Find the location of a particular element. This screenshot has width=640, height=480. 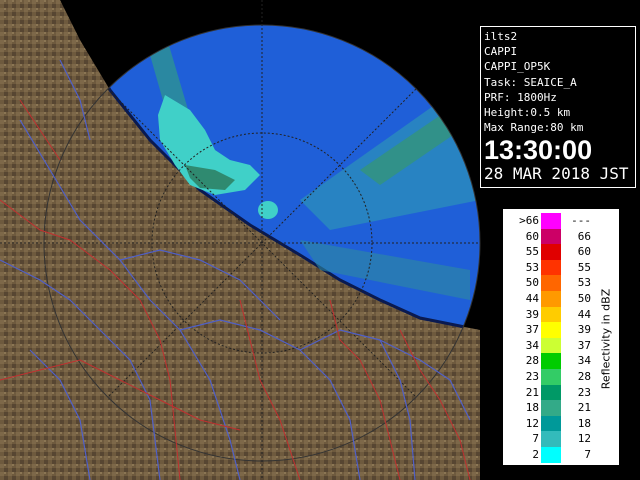

legend-high-value: 66 is located at coordinates (584, 236).